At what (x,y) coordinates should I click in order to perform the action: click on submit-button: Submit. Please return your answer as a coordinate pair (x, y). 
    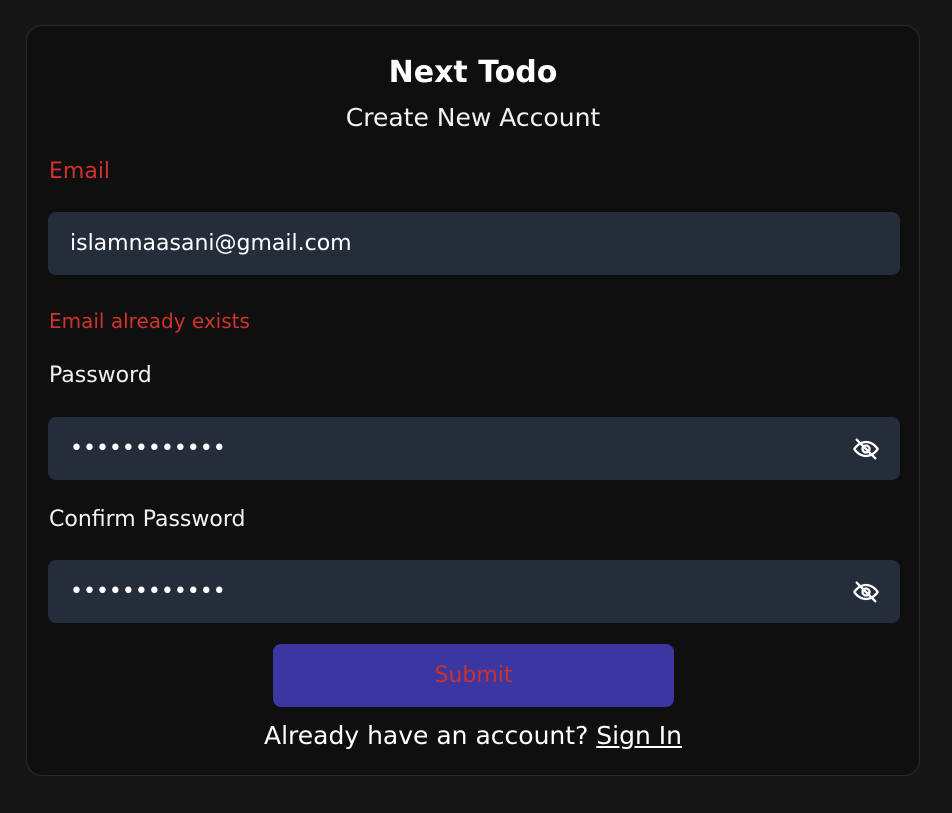
    Looking at the image, I should click on (473, 675).